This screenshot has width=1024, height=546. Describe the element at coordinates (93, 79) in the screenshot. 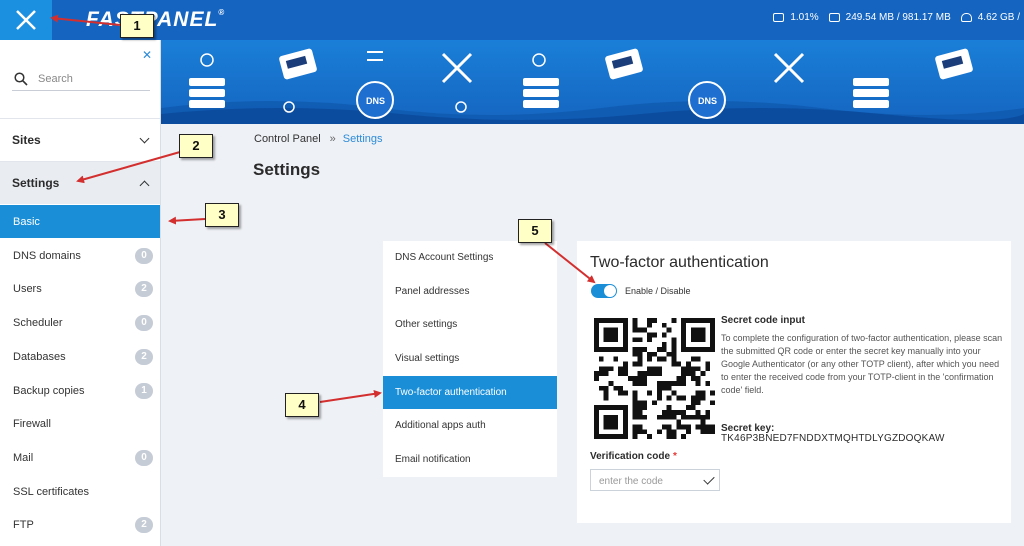

I see `search-input` at that location.